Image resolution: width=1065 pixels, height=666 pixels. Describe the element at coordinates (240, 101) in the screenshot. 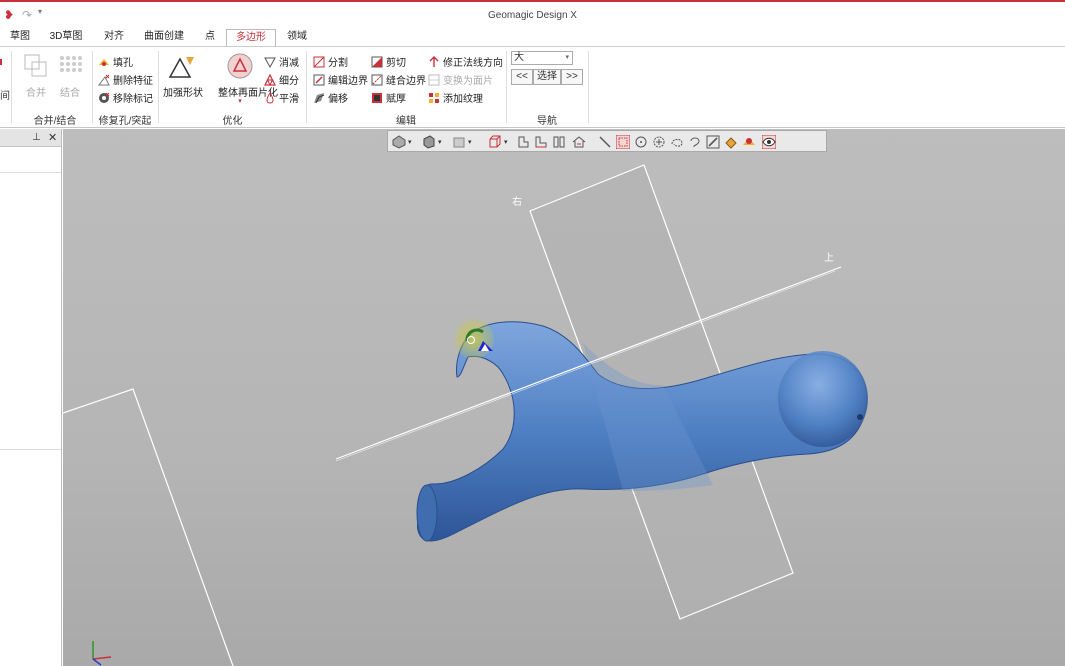

I see `global-remesh-dropdown-icon: ▾` at that location.